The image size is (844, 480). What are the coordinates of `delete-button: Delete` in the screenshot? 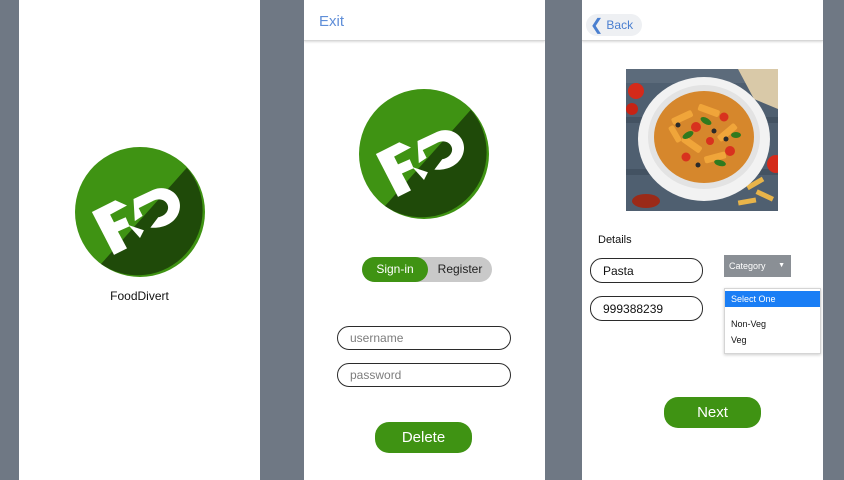 It's located at (423, 437).